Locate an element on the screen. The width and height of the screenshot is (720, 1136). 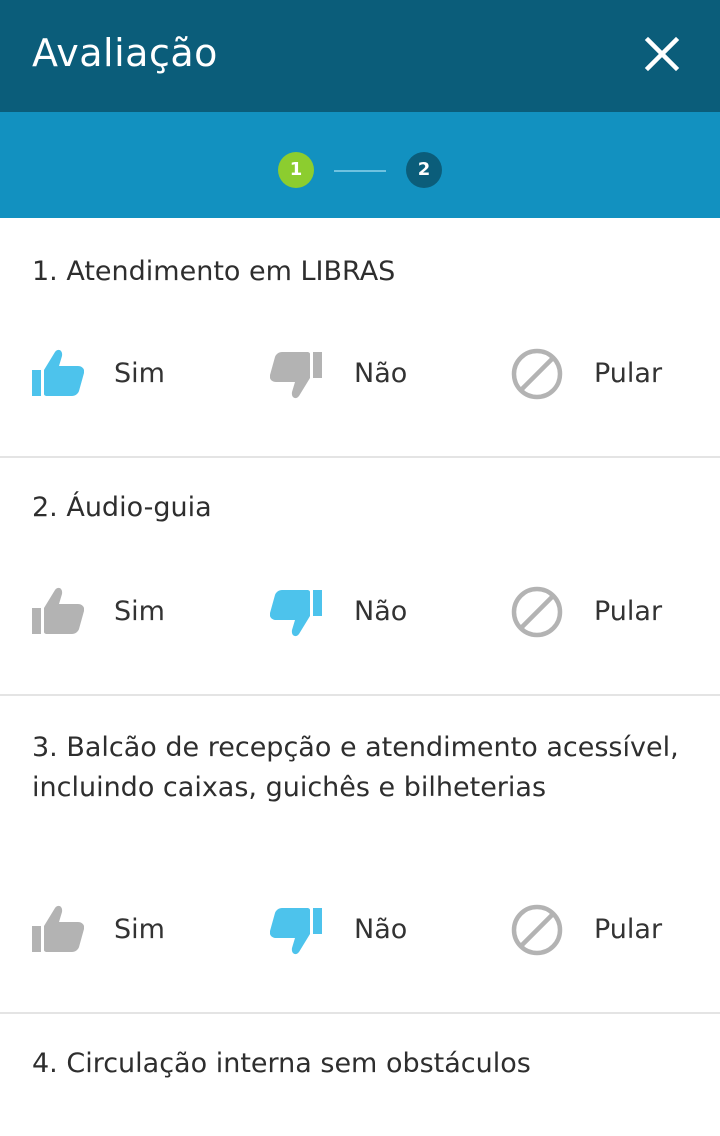
step-1-indicator: 1 is located at coordinates (296, 170).